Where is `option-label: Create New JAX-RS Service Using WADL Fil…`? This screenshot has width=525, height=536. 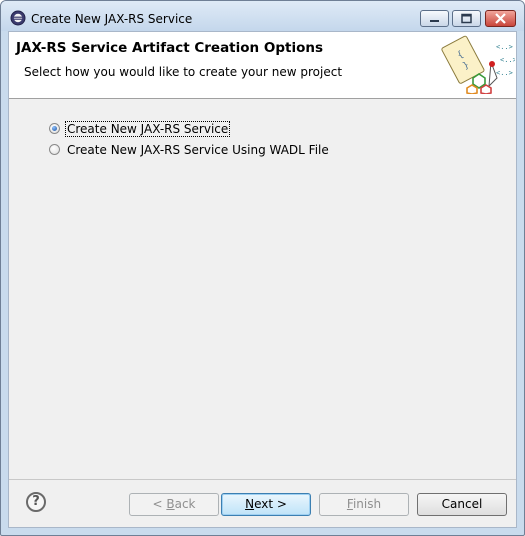
option-label: Create New JAX-RS Service Using WADL Fil… is located at coordinates (198, 149).